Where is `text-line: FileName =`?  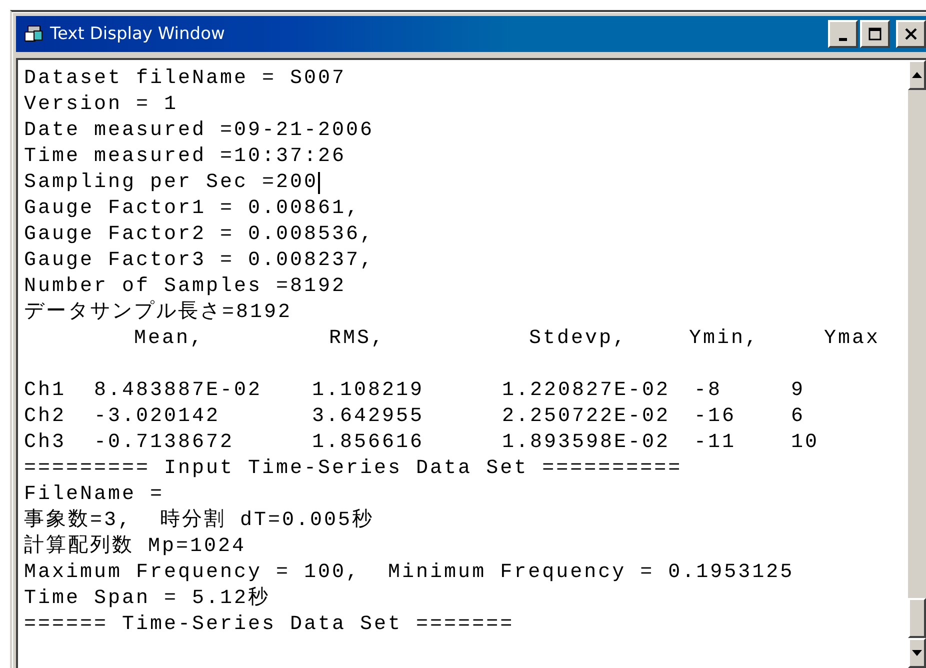
text-line: FileName = is located at coordinates (94, 495).